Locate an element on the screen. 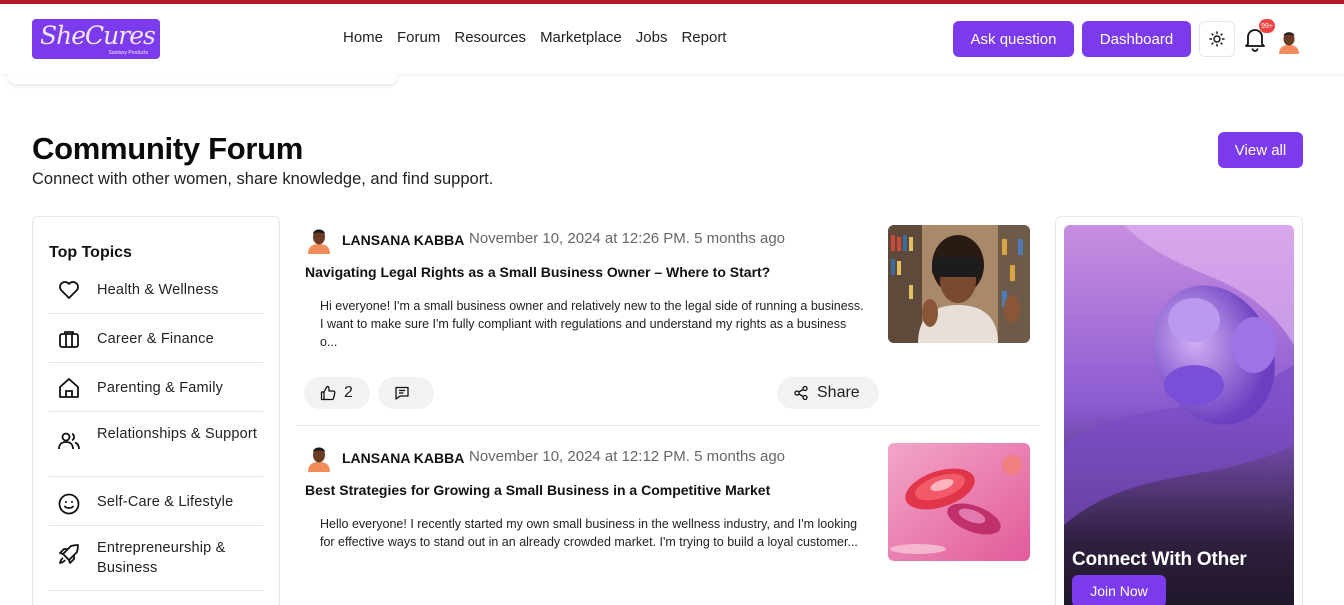 This screenshot has height=605, width=1344. users-icon is located at coordinates (69, 441).